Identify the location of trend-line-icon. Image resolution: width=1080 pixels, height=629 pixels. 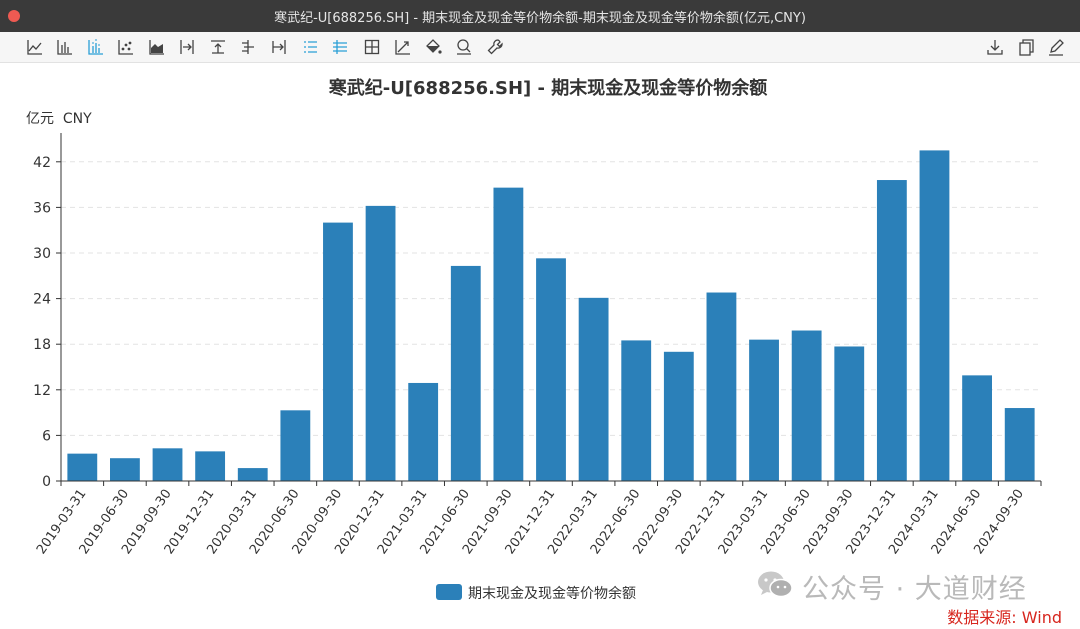
(403, 47).